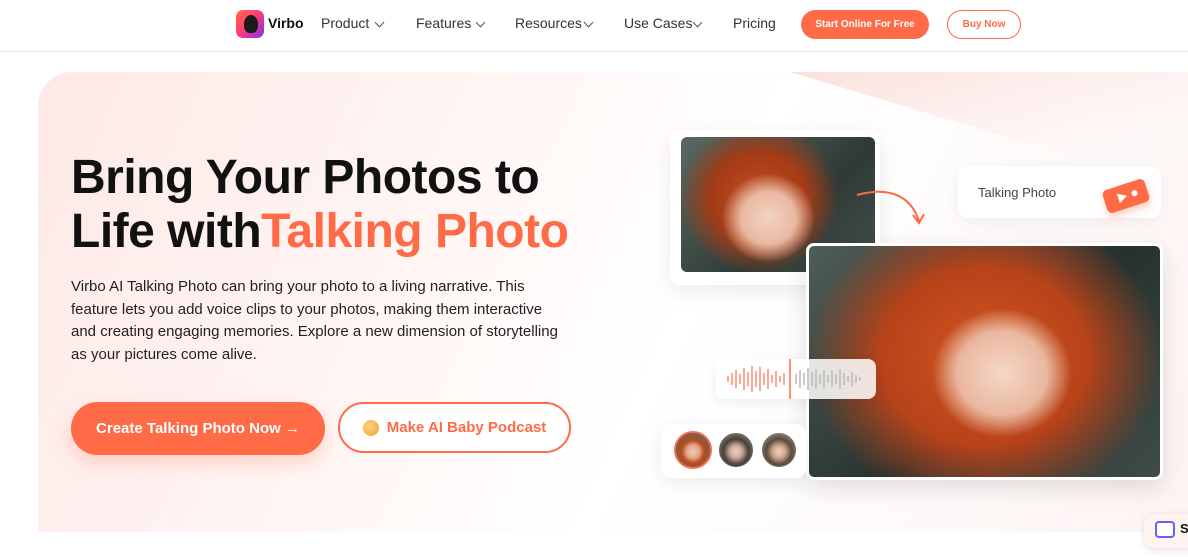 This screenshot has width=1188, height=557. What do you see at coordinates (466, 427) in the screenshot?
I see `make-ai-baby-podcast-label: Make AI Baby Podcast` at bounding box center [466, 427].